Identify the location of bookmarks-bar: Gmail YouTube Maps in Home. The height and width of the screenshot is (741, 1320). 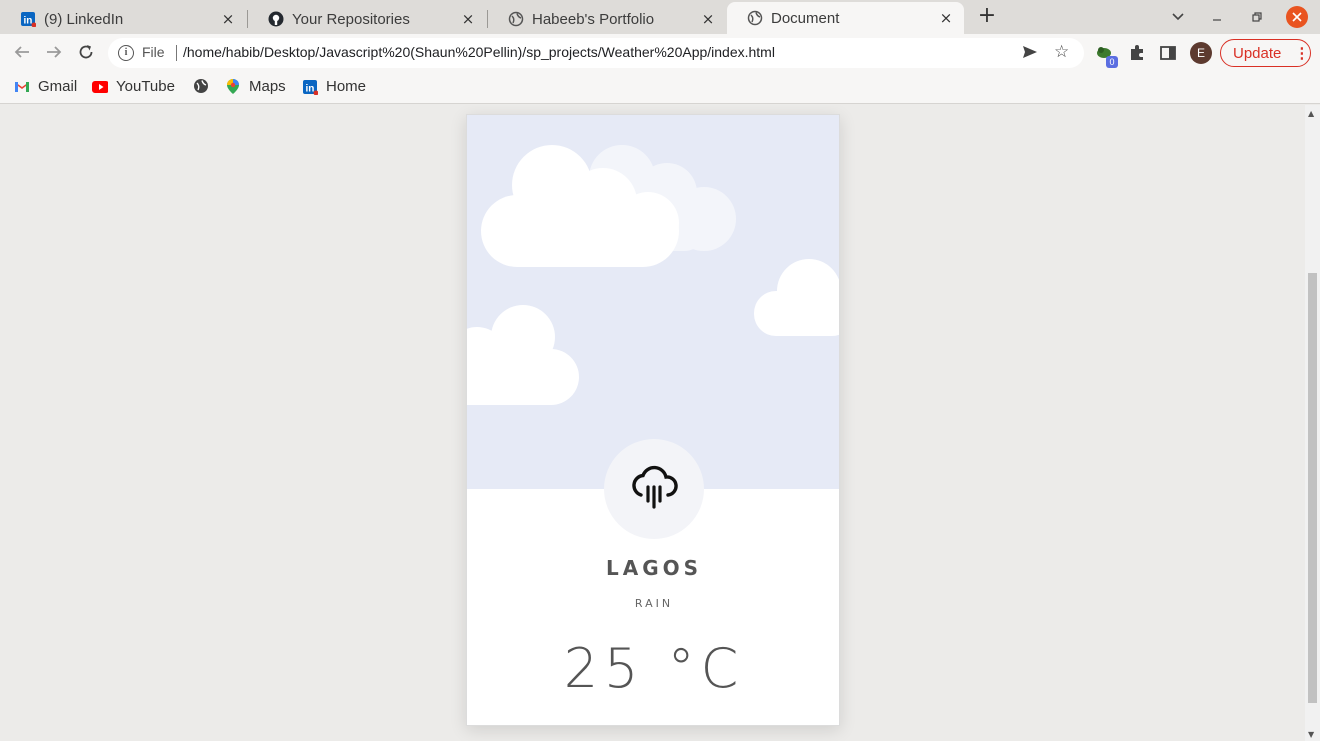
(660, 88).